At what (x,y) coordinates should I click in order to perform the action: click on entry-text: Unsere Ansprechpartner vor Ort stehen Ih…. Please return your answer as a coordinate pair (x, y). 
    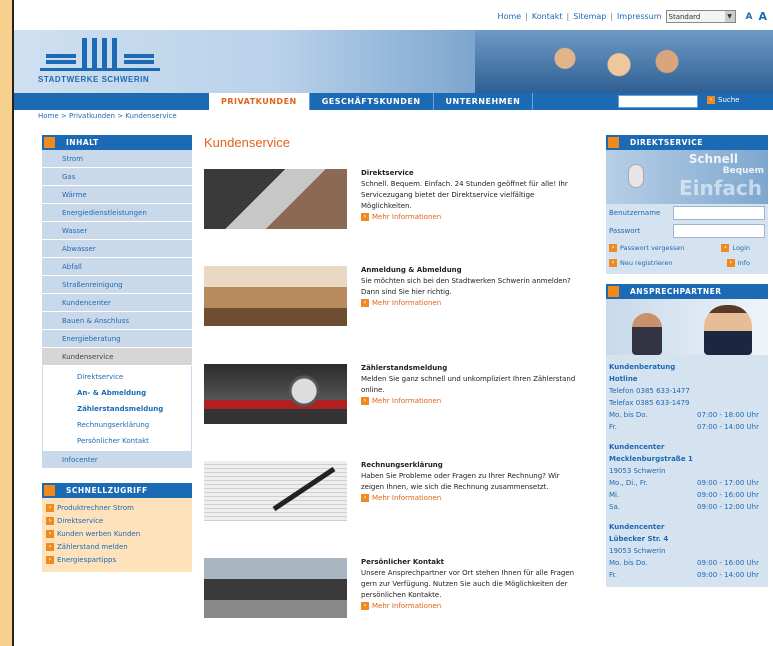
    Looking at the image, I should click on (468, 584).